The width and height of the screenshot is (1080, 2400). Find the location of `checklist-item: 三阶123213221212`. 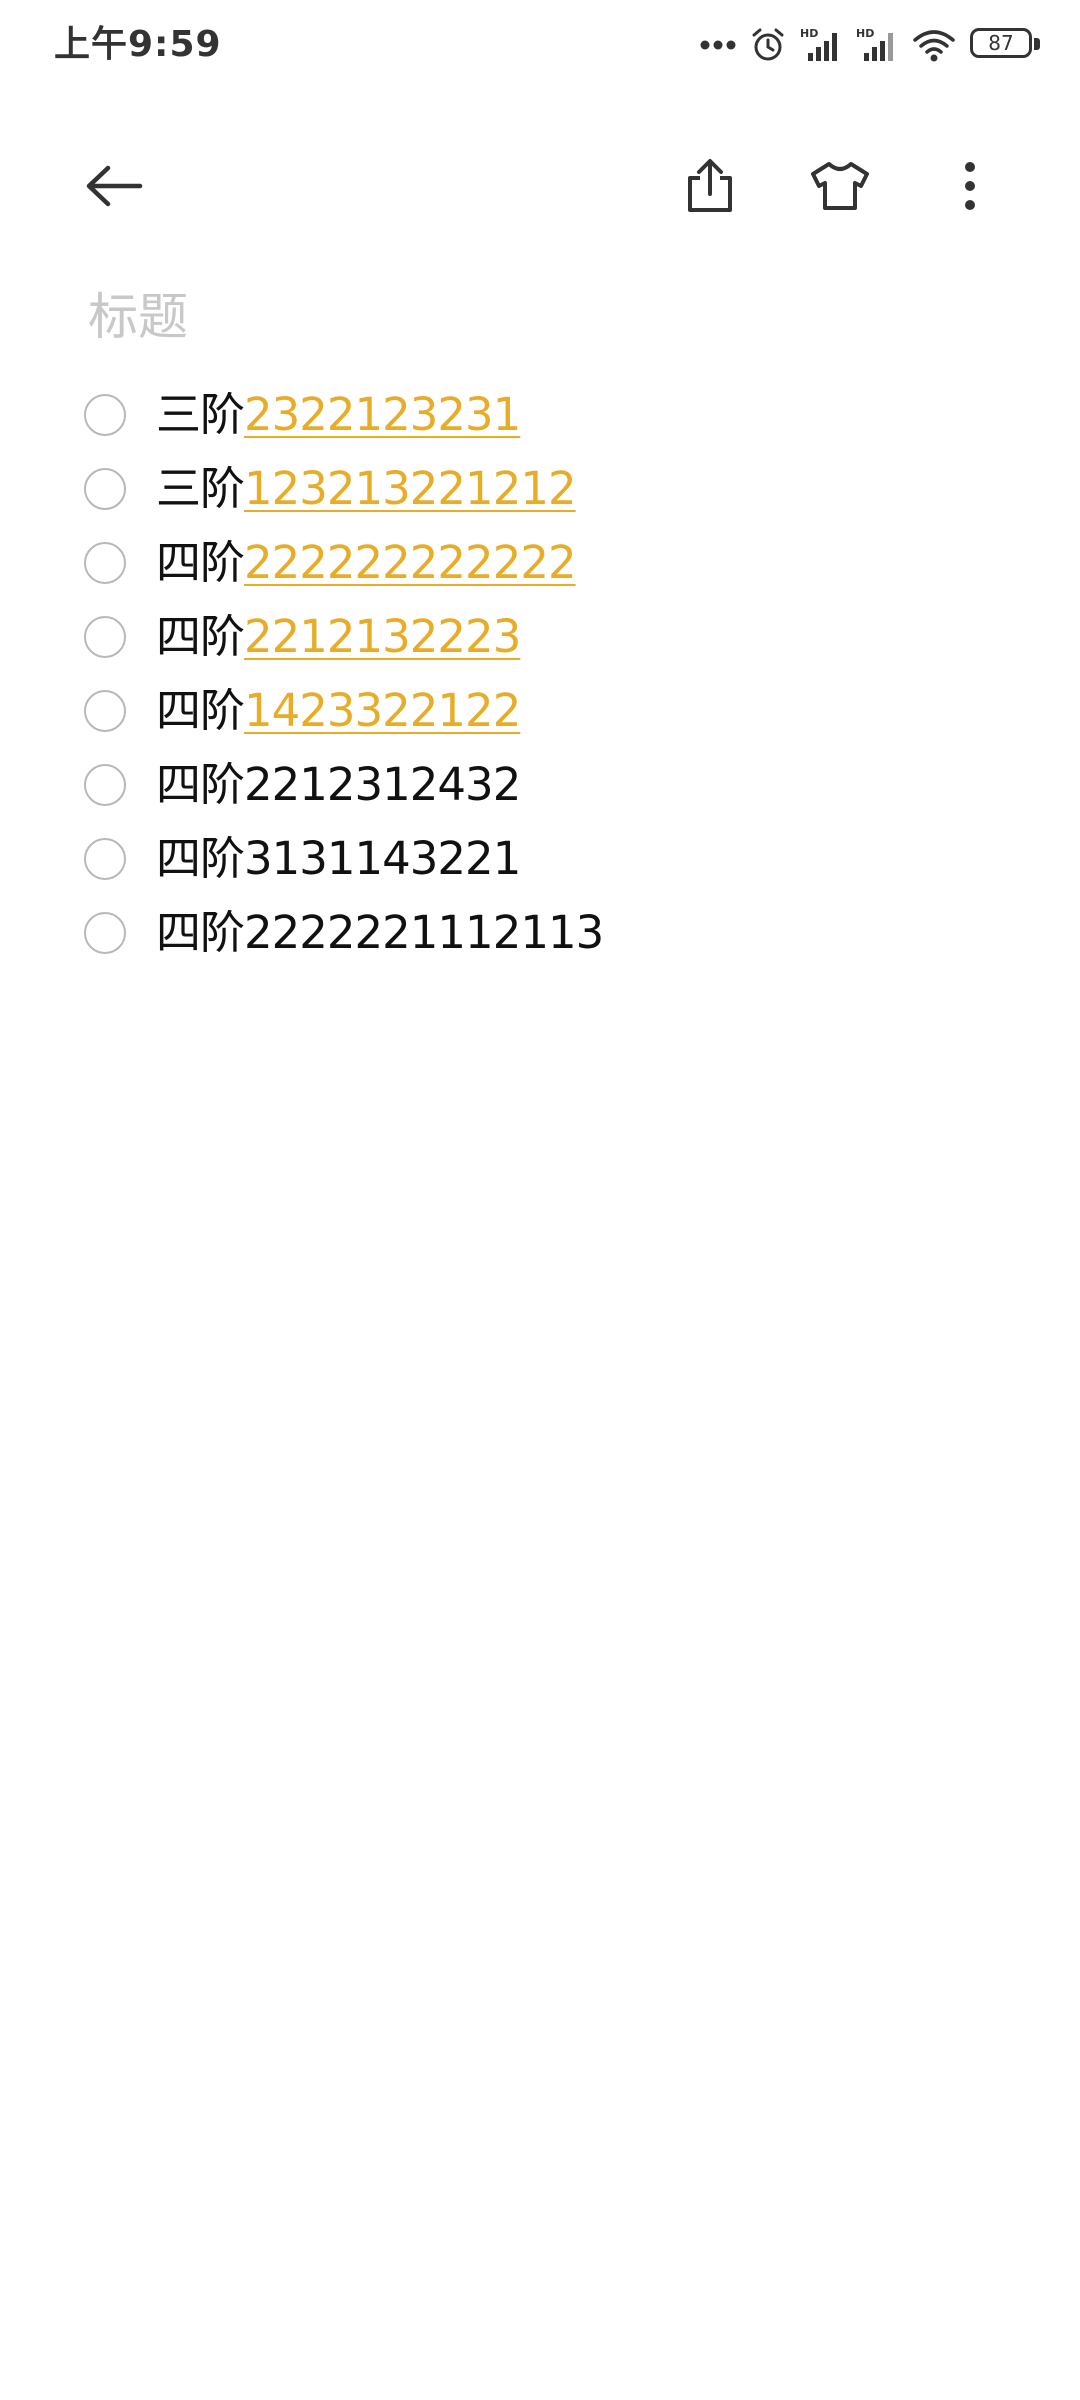

checklist-item: 三阶123213221212 is located at coordinates (564, 489).